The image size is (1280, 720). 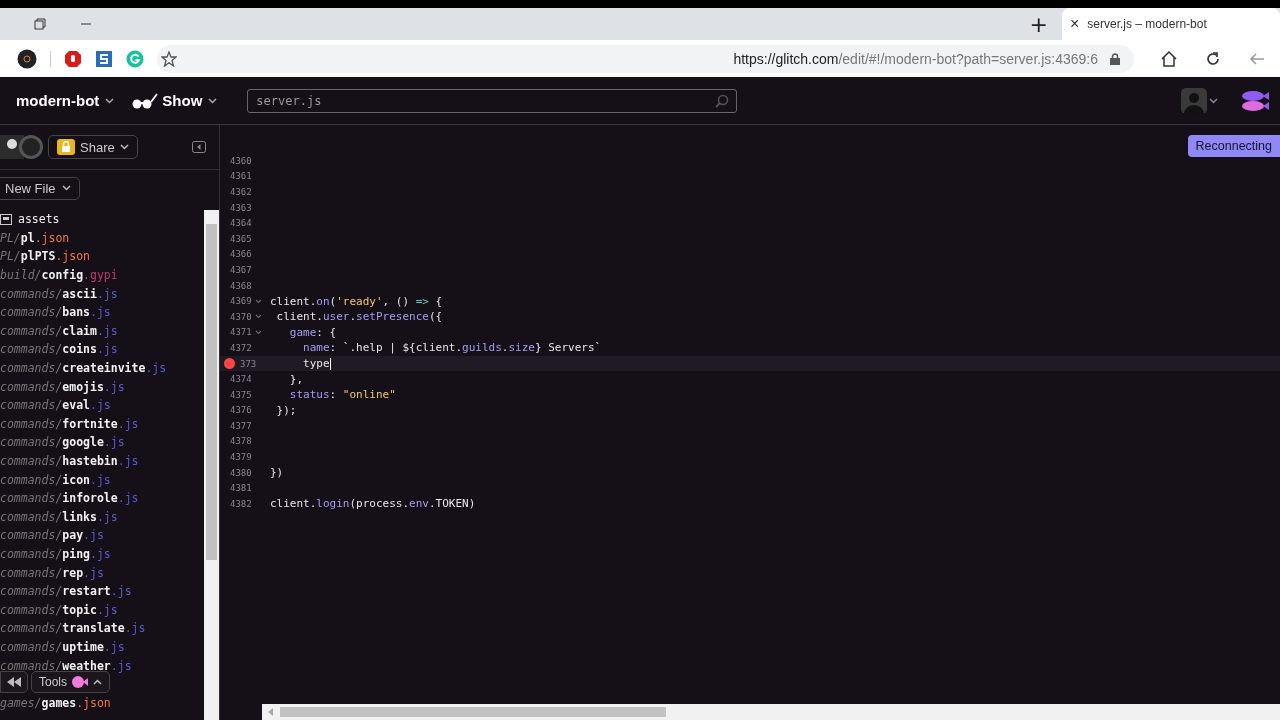 What do you see at coordinates (6, 219) in the screenshot?
I see `folder-icon` at bounding box center [6, 219].